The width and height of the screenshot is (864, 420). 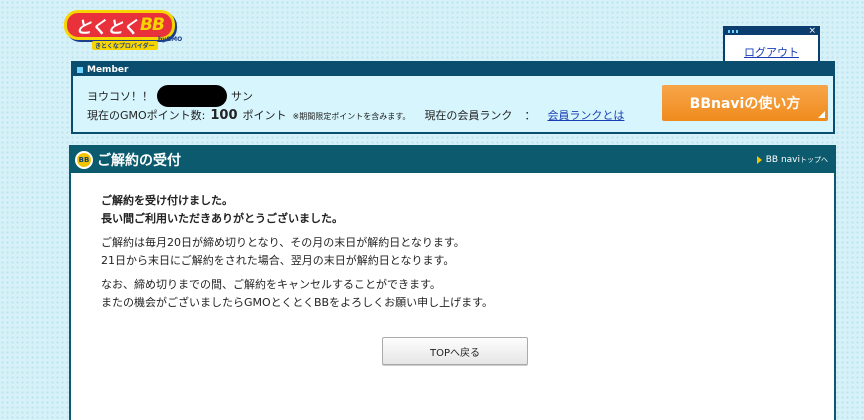 I want to click on message-thanks: 長い間ご利用いただきありがとうございました。, so click(x=222, y=218).